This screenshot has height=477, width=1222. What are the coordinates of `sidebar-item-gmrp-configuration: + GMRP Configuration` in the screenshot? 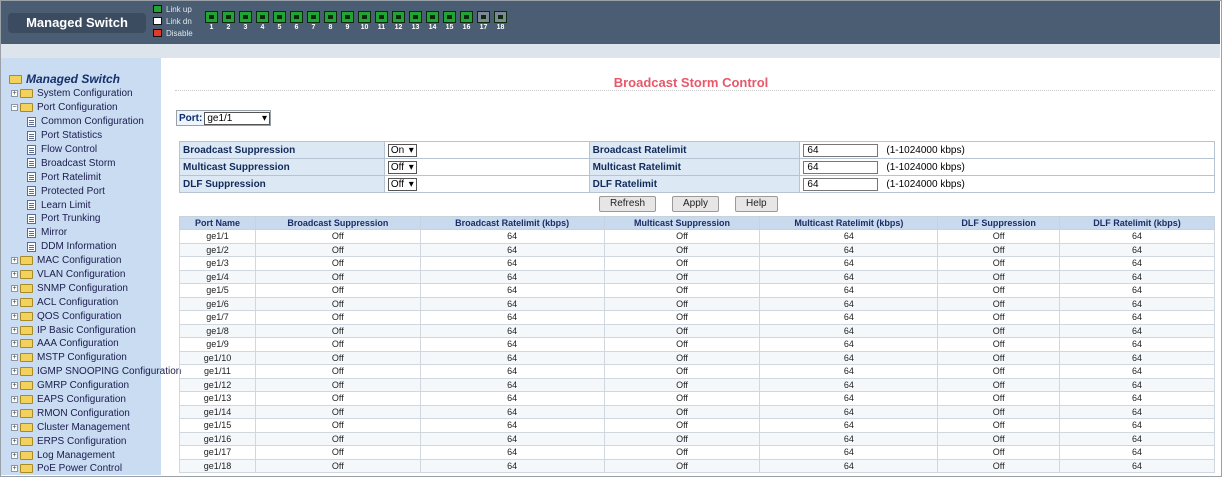 It's located at (96, 386).